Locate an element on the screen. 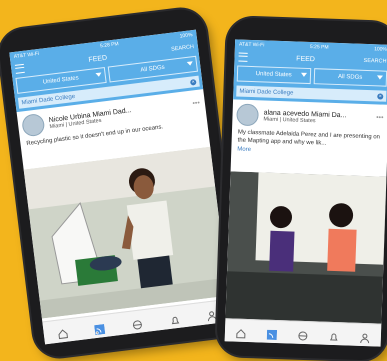  sdg-dropdown: All SDGs is located at coordinates (350, 77).